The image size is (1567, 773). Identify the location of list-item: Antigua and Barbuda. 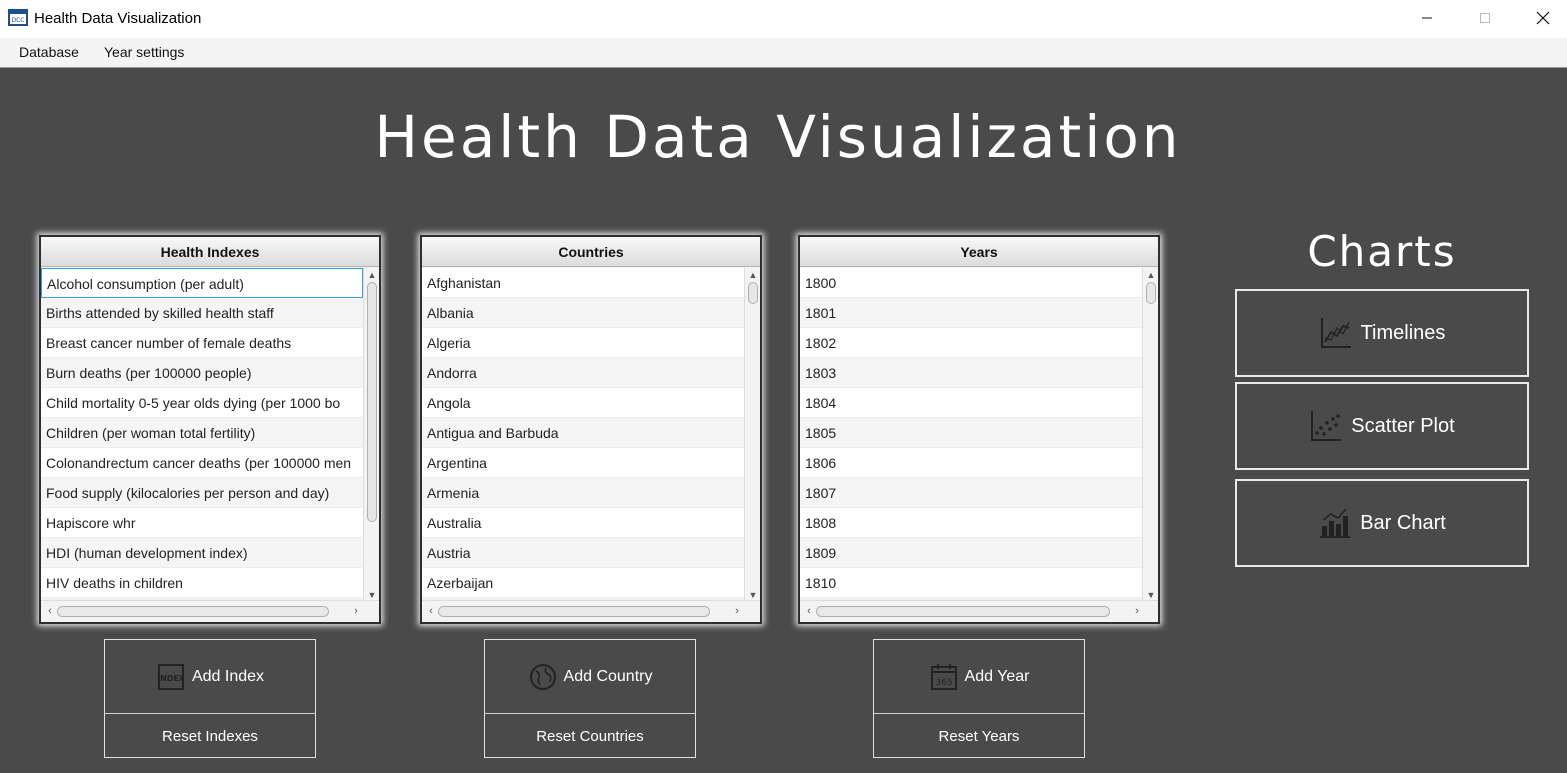
(583, 433).